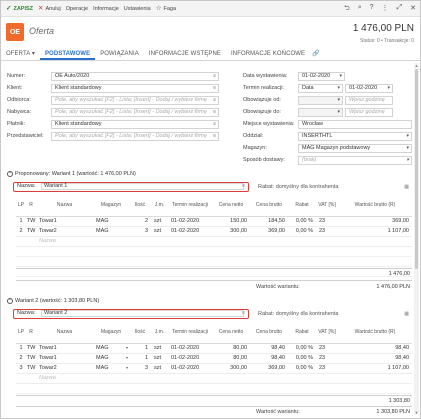 The height and width of the screenshot is (419, 421). I want to click on numer-field: OE Auto/2020 ≡, so click(135, 76).